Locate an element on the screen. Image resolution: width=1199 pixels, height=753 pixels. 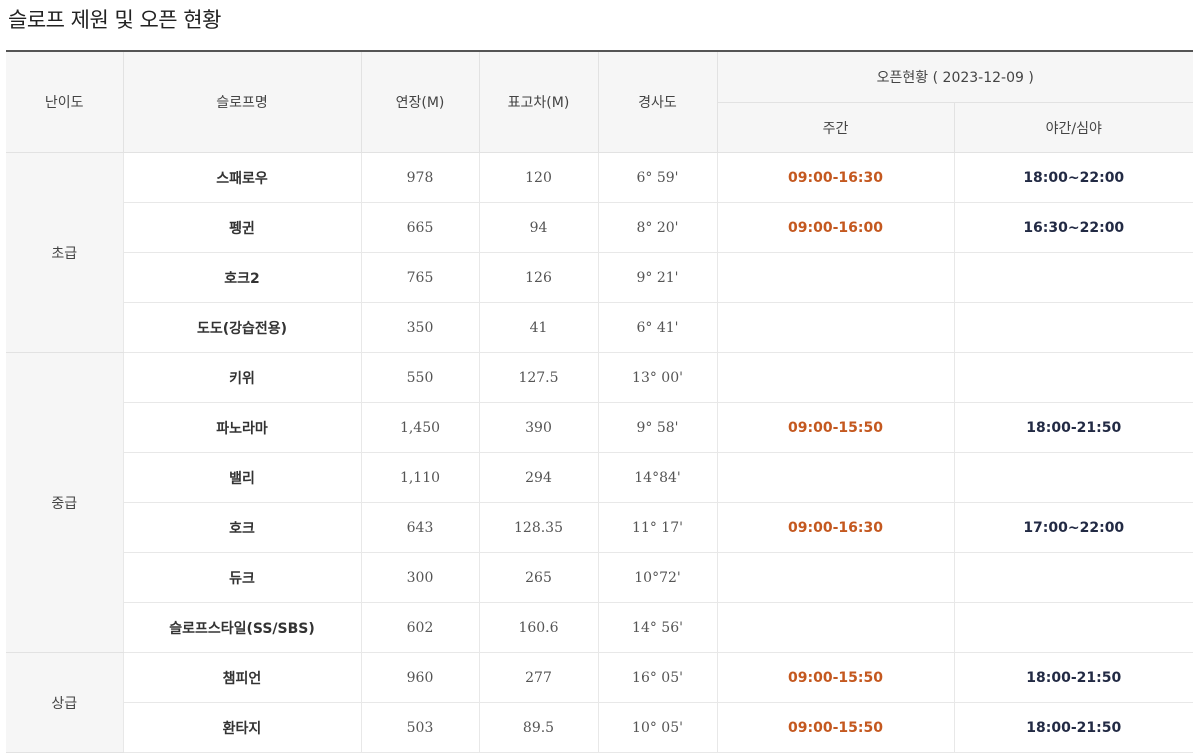
header-elevation: 표고차(M) is located at coordinates (539, 101).